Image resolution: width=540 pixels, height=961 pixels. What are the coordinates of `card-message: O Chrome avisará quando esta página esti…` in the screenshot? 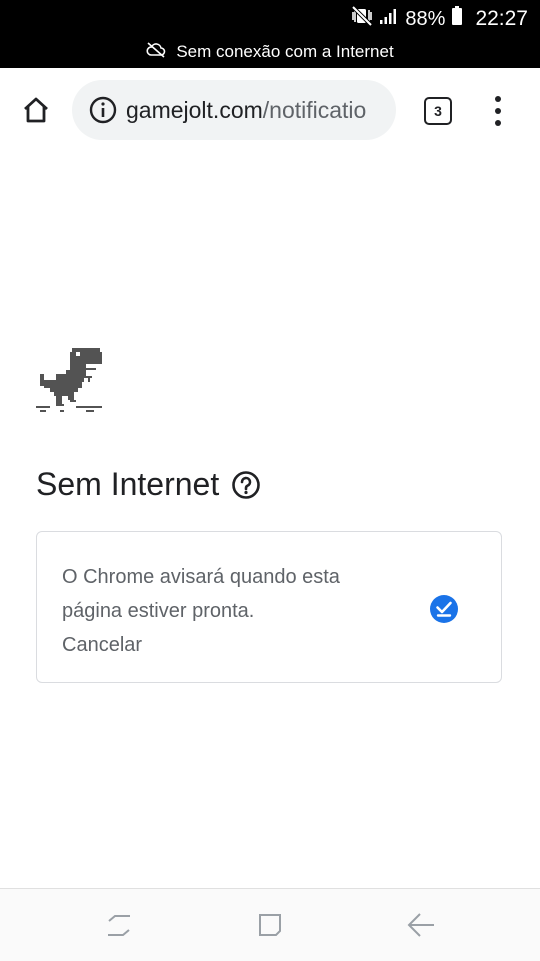 It's located at (201, 594).